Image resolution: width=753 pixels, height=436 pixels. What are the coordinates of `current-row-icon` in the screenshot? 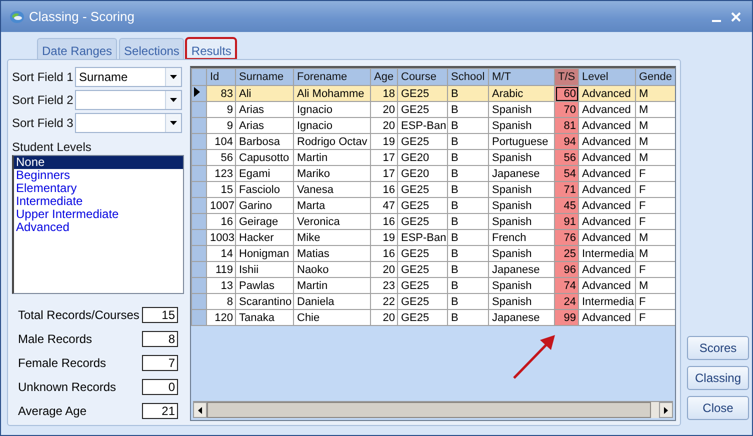 It's located at (197, 91).